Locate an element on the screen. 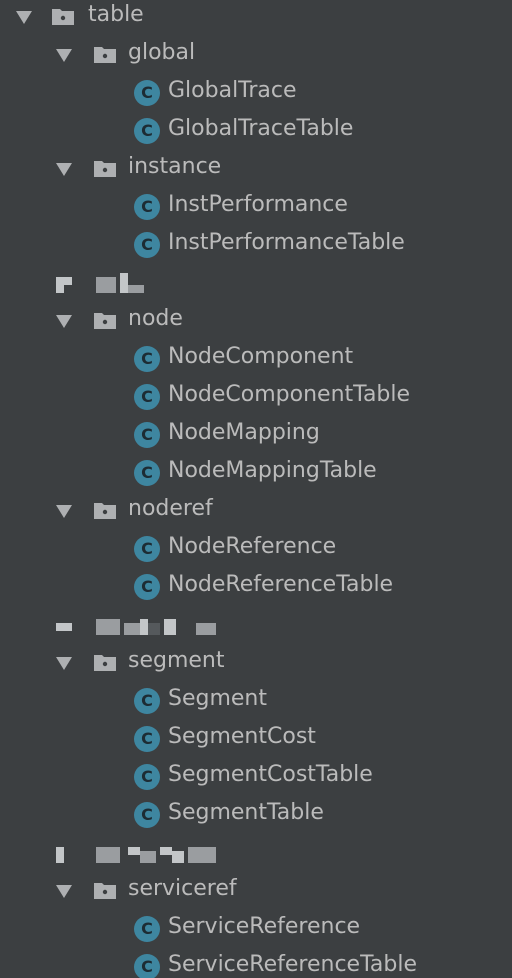 The height and width of the screenshot is (978, 512). tree-class-item: C InstPerformance is located at coordinates (256, 207).